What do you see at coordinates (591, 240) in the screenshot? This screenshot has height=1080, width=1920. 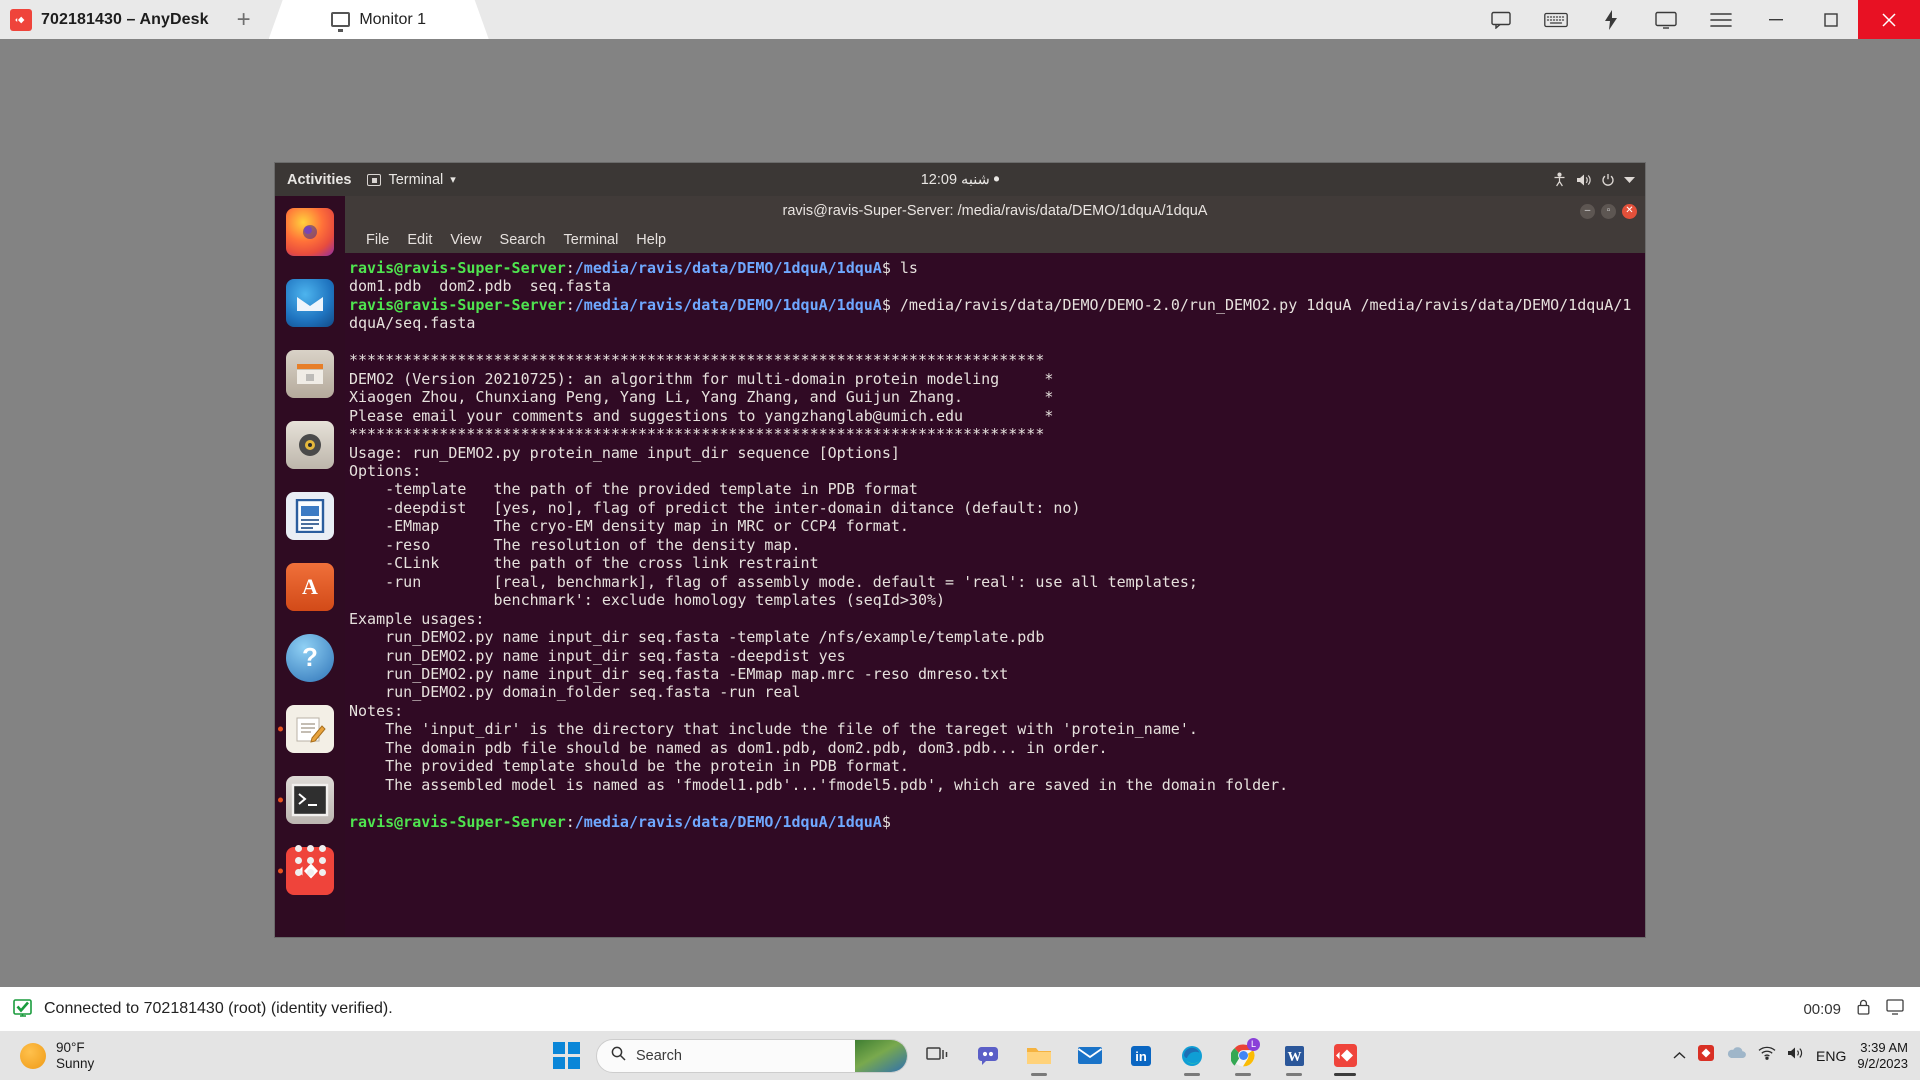 I see `menu-terminal: Terminal` at bounding box center [591, 240].